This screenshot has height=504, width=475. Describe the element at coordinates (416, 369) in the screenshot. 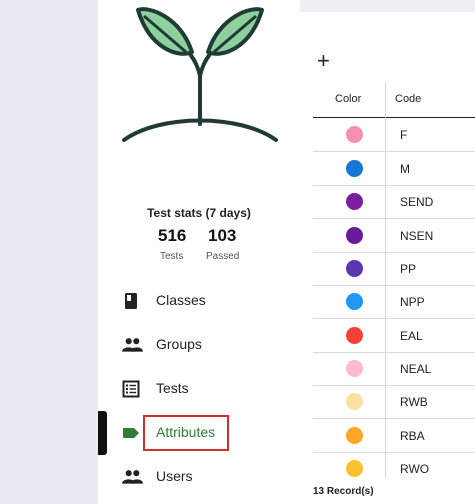

I see `code-cell: NEAL` at that location.